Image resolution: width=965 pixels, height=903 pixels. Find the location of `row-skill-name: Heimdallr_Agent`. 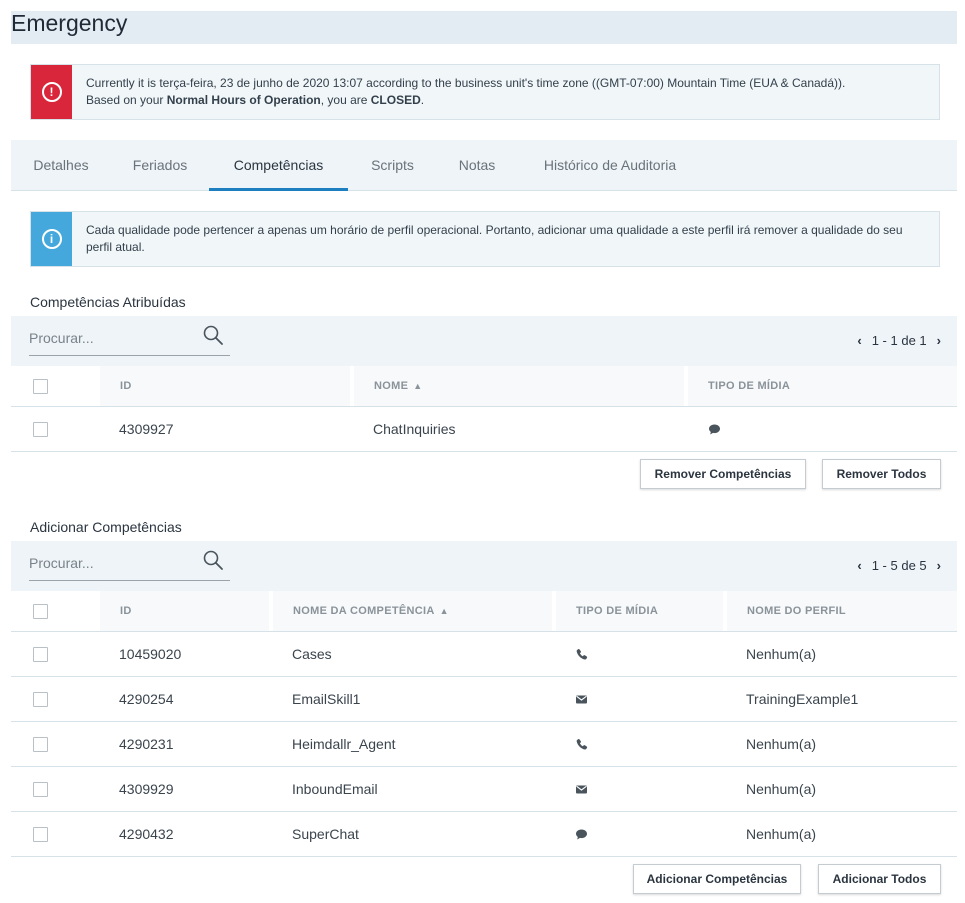

row-skill-name: Heimdallr_Agent is located at coordinates (344, 744).